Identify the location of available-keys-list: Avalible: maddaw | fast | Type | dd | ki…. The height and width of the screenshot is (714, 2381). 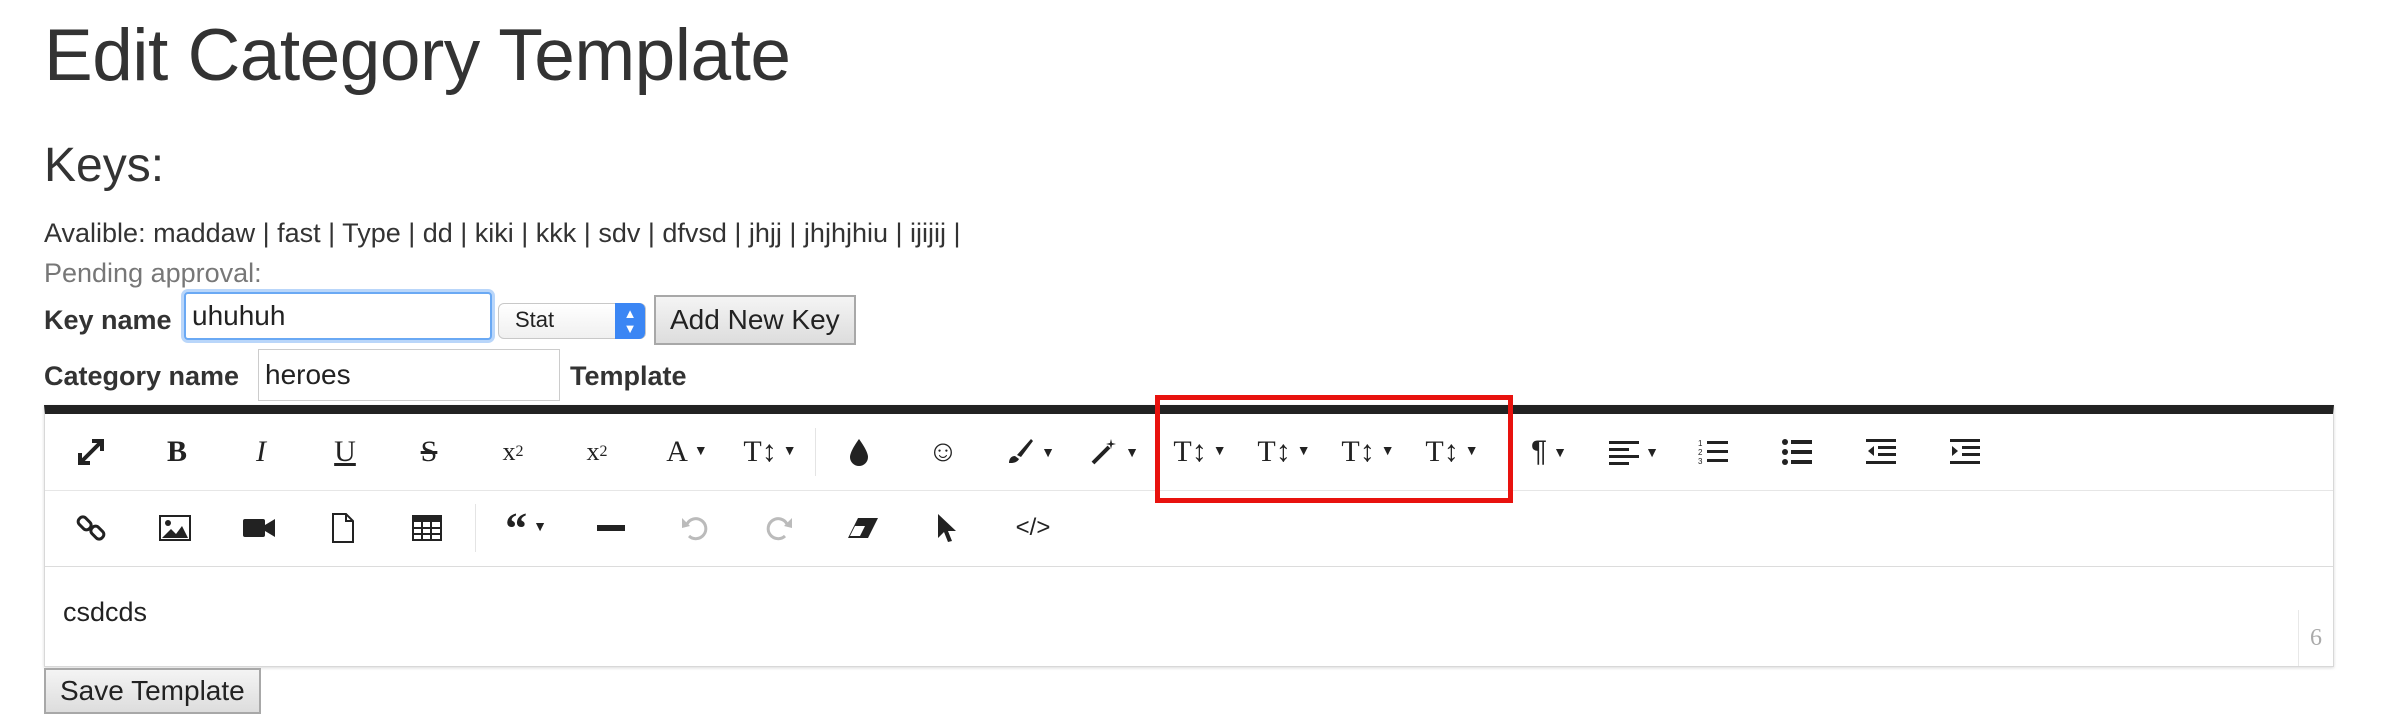
(502, 233).